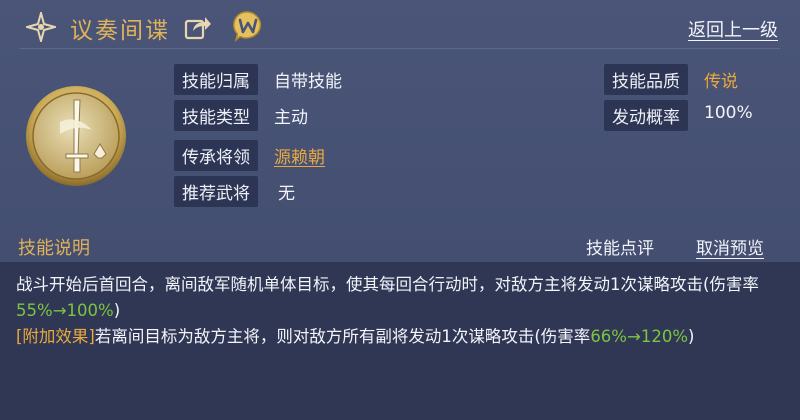 The height and width of the screenshot is (420, 800). Describe the element at coordinates (291, 118) in the screenshot. I see `skill-type-value: 主动` at that location.